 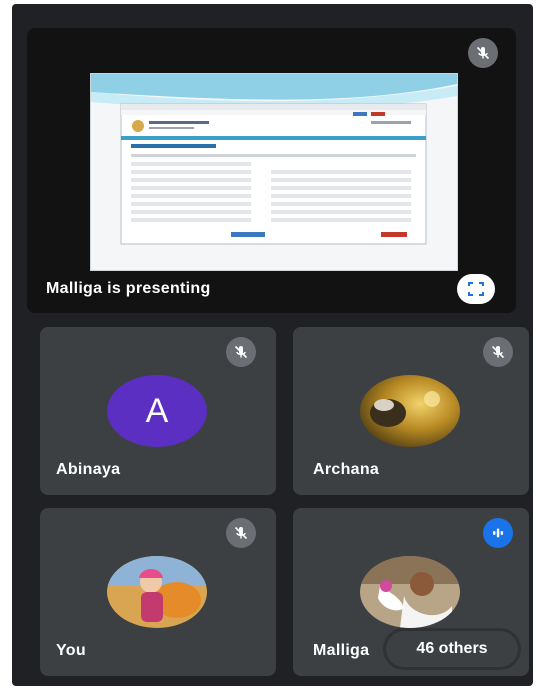 I want to click on participant-name: Malliga, so click(x=341, y=650).